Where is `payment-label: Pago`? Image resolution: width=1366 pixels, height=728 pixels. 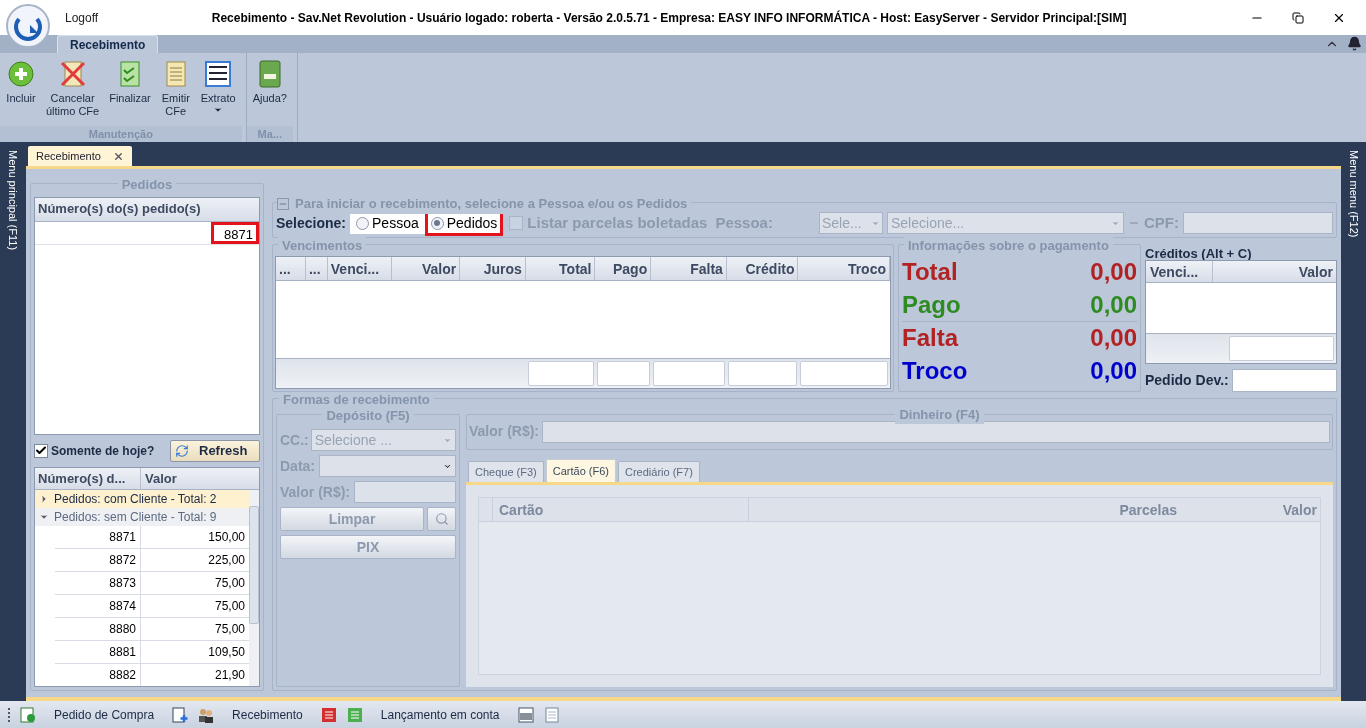 payment-label: Pago is located at coordinates (931, 304).